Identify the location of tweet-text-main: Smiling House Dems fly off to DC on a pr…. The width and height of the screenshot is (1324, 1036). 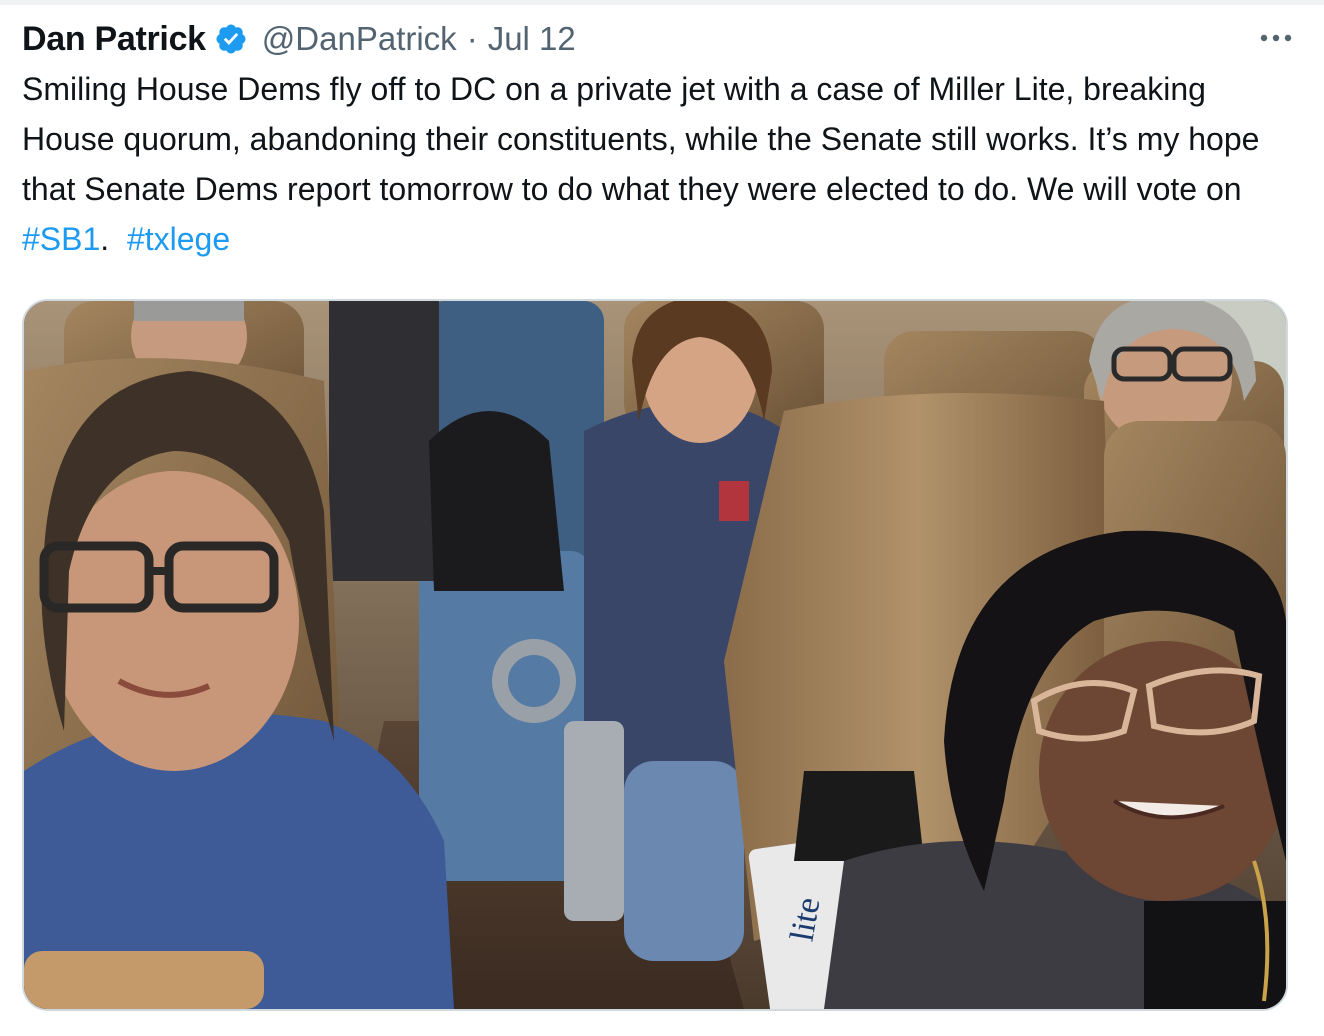
(641, 139).